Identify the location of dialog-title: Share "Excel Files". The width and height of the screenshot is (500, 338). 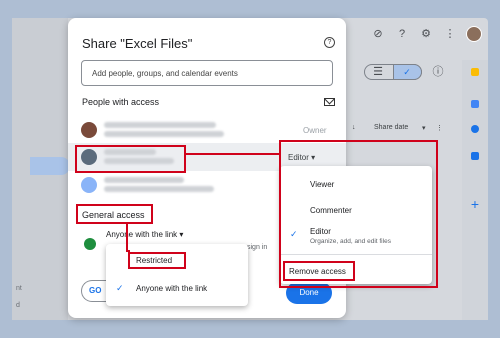
(137, 43).